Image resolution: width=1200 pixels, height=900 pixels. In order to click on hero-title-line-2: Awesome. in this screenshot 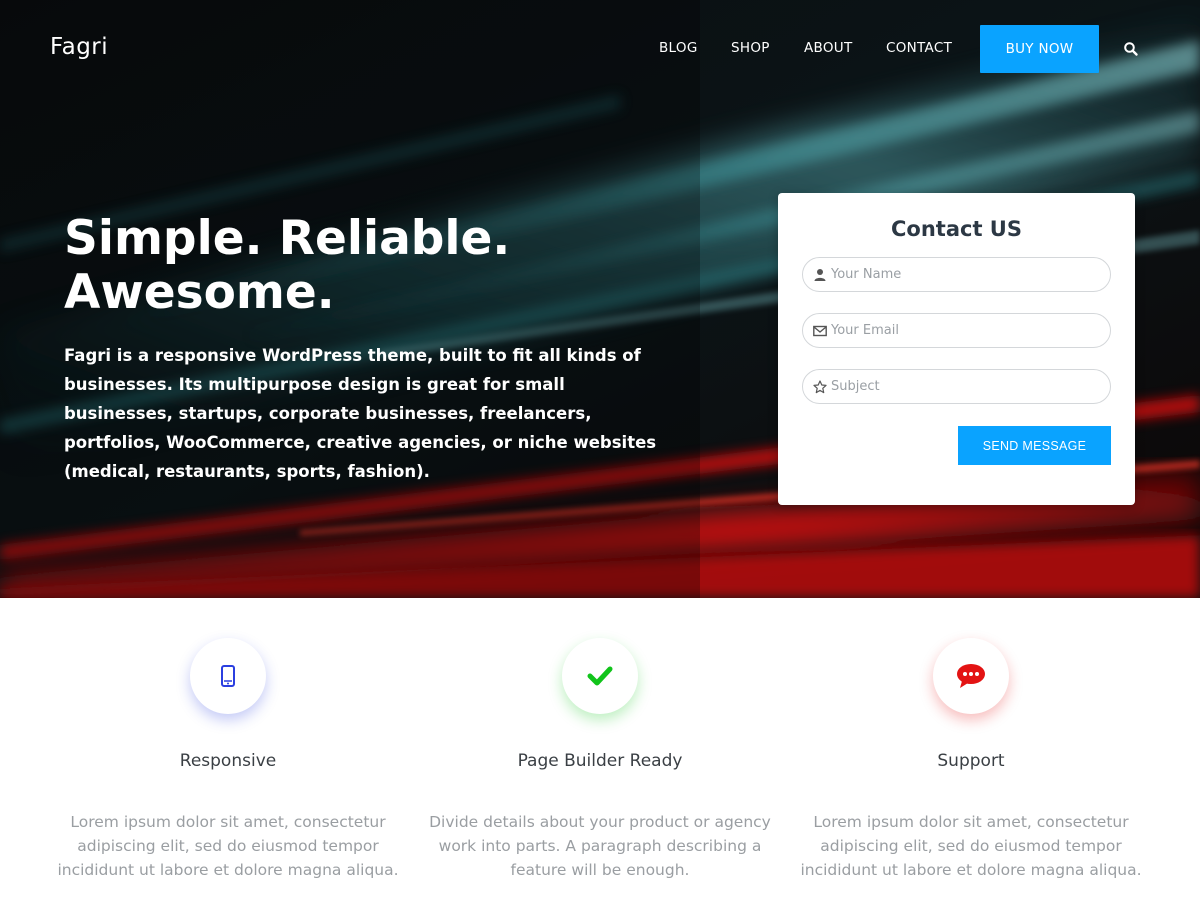, I will do `click(199, 292)`.